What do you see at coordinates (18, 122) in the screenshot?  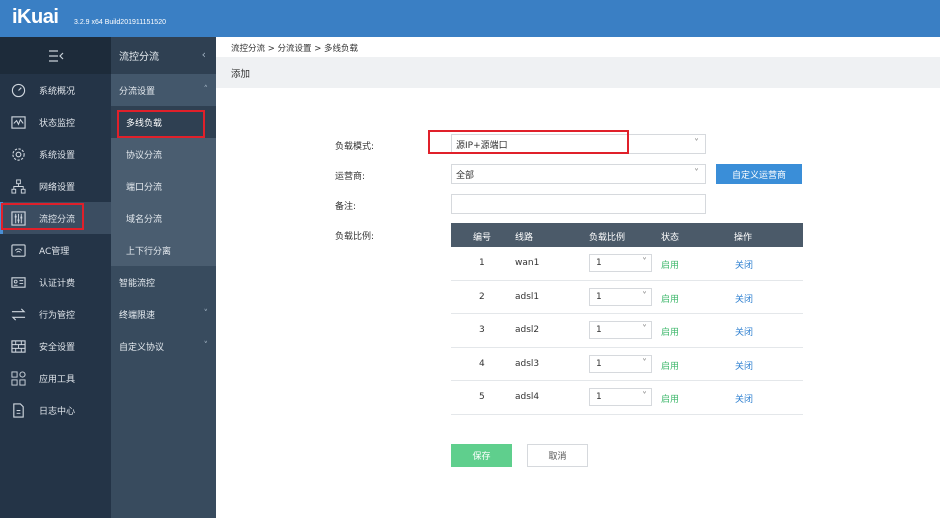 I see `monitor-pulse-icon` at bounding box center [18, 122].